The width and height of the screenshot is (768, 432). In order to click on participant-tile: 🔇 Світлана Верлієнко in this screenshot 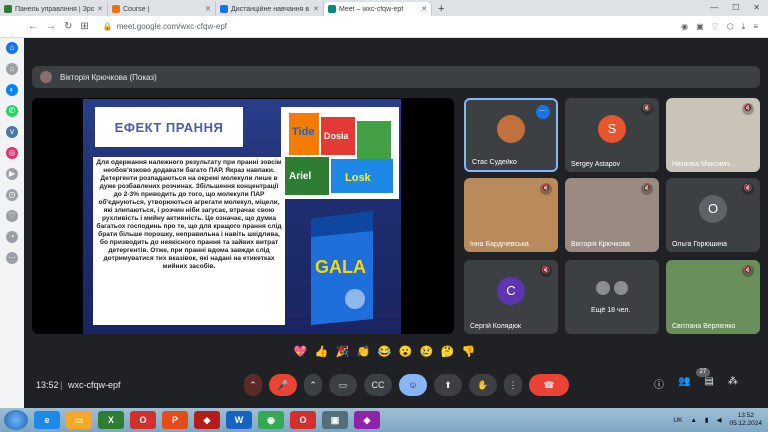, I will do `click(713, 297)`.